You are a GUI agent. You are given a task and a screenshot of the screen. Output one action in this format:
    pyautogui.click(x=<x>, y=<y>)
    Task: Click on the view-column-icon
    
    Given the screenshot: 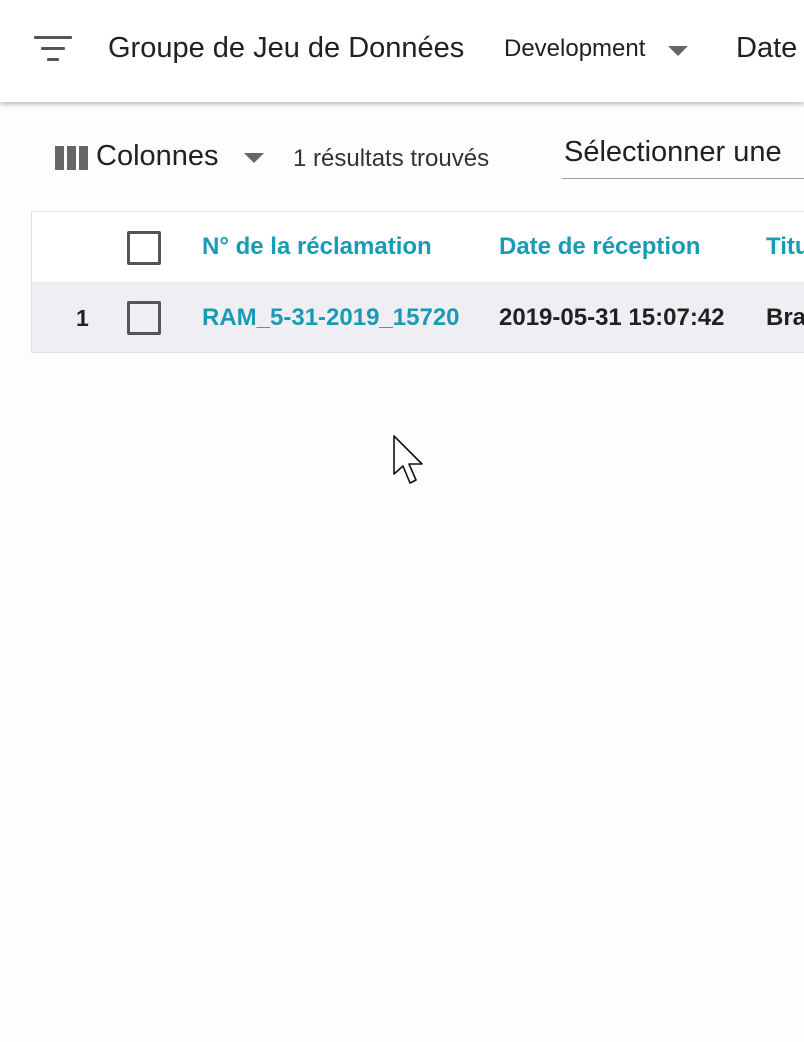 What is the action you would take?
    pyautogui.click(x=72, y=158)
    